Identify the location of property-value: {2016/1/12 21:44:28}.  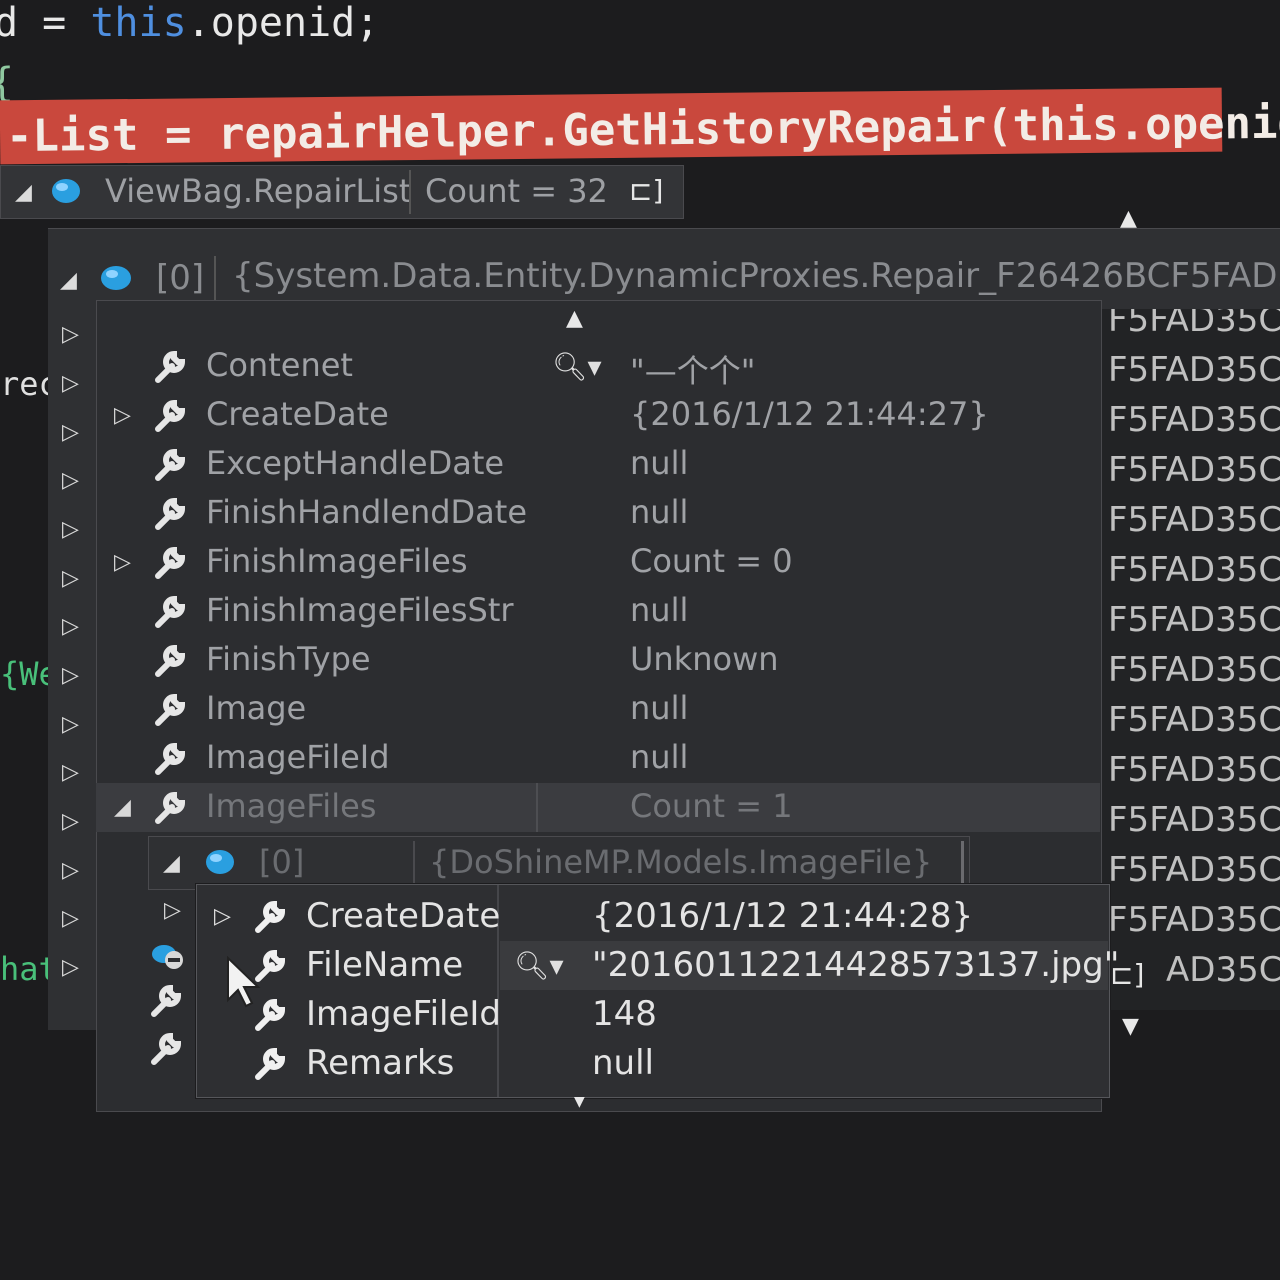
(783, 916).